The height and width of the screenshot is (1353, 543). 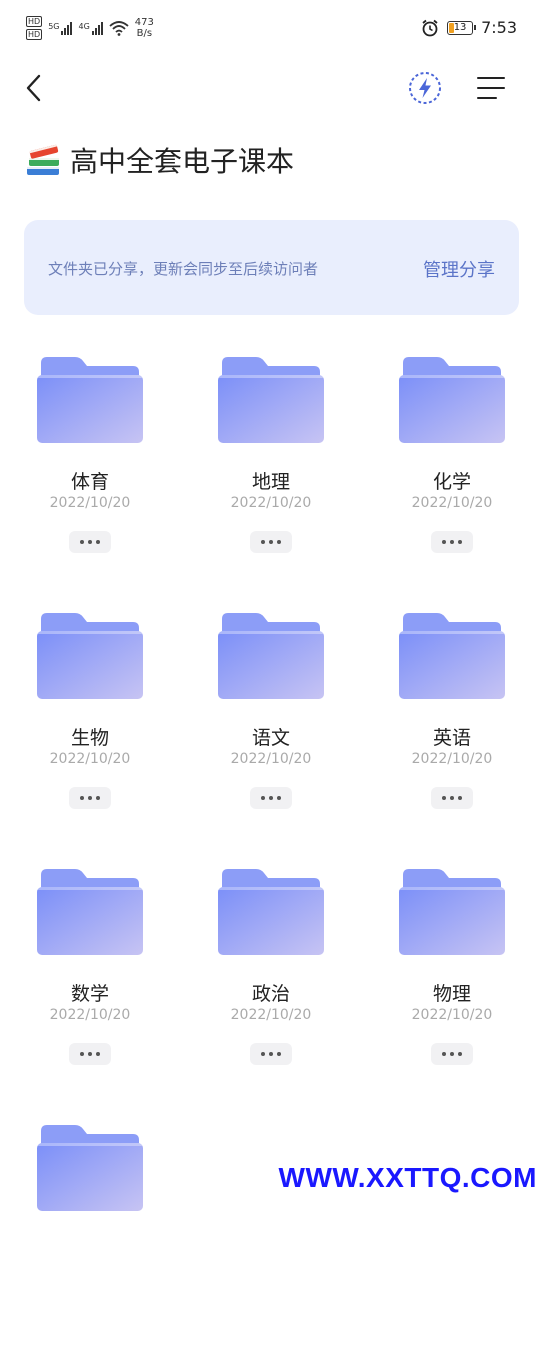 I want to click on back-icon, so click(x=34, y=88).